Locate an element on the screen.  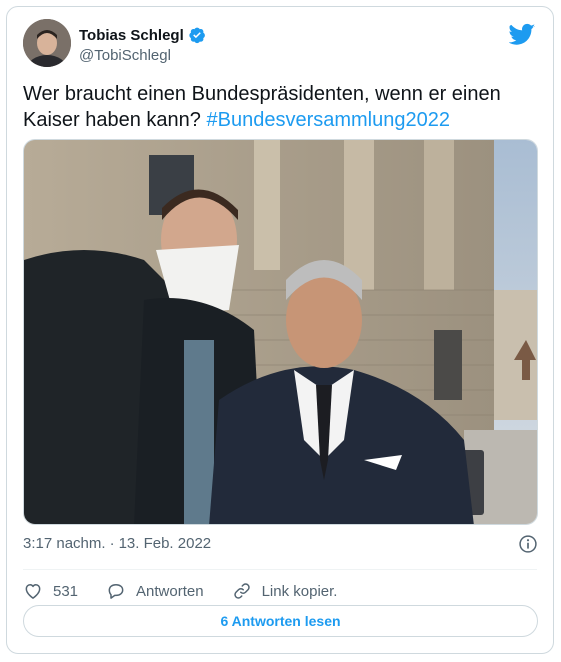
info-icon is located at coordinates (528, 544).